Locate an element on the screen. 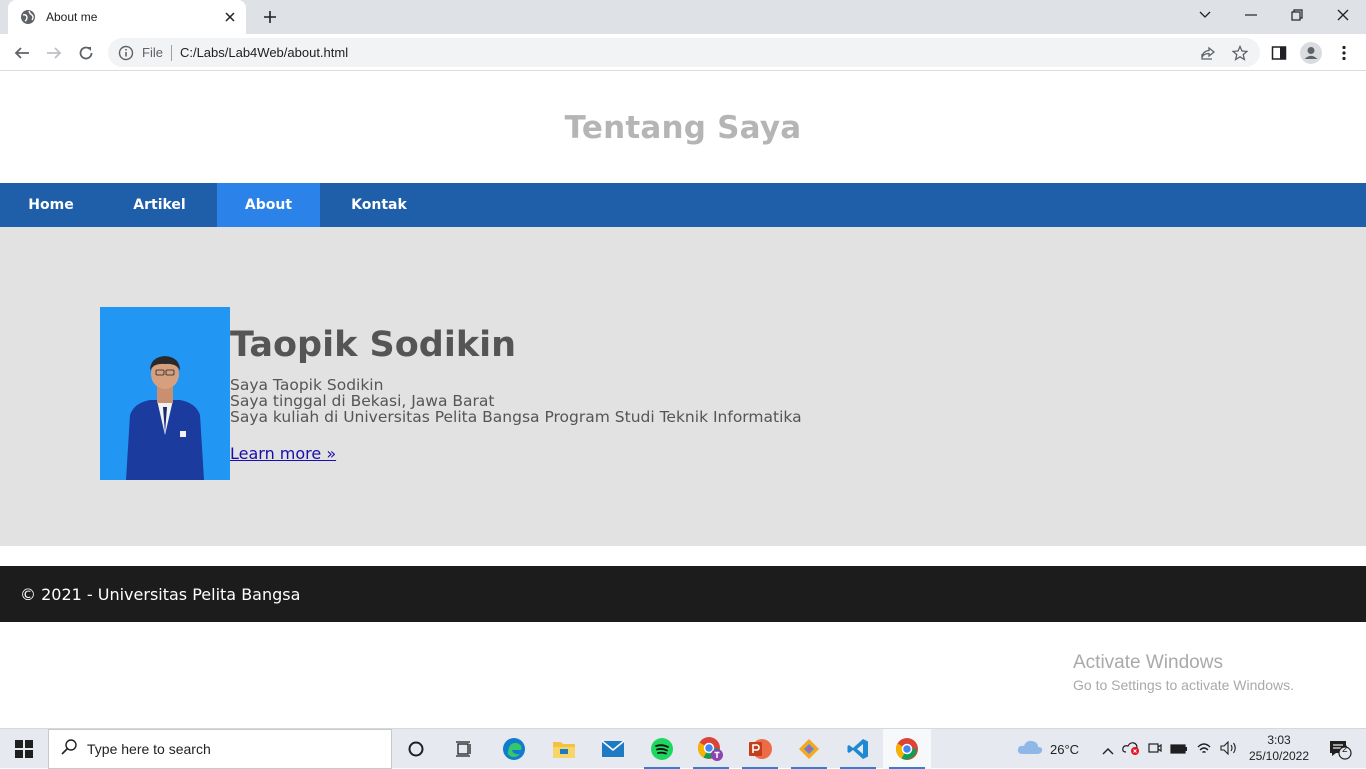  browser-tab-strip: About me is located at coordinates (683, 17).